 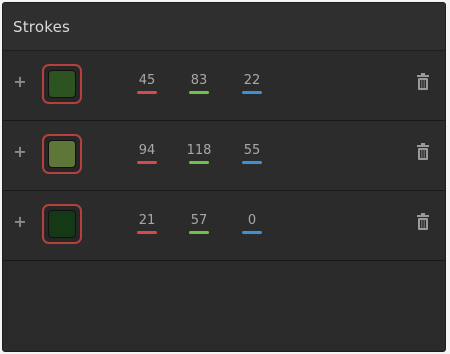 What do you see at coordinates (199, 80) in the screenshot?
I see `green-value: 83` at bounding box center [199, 80].